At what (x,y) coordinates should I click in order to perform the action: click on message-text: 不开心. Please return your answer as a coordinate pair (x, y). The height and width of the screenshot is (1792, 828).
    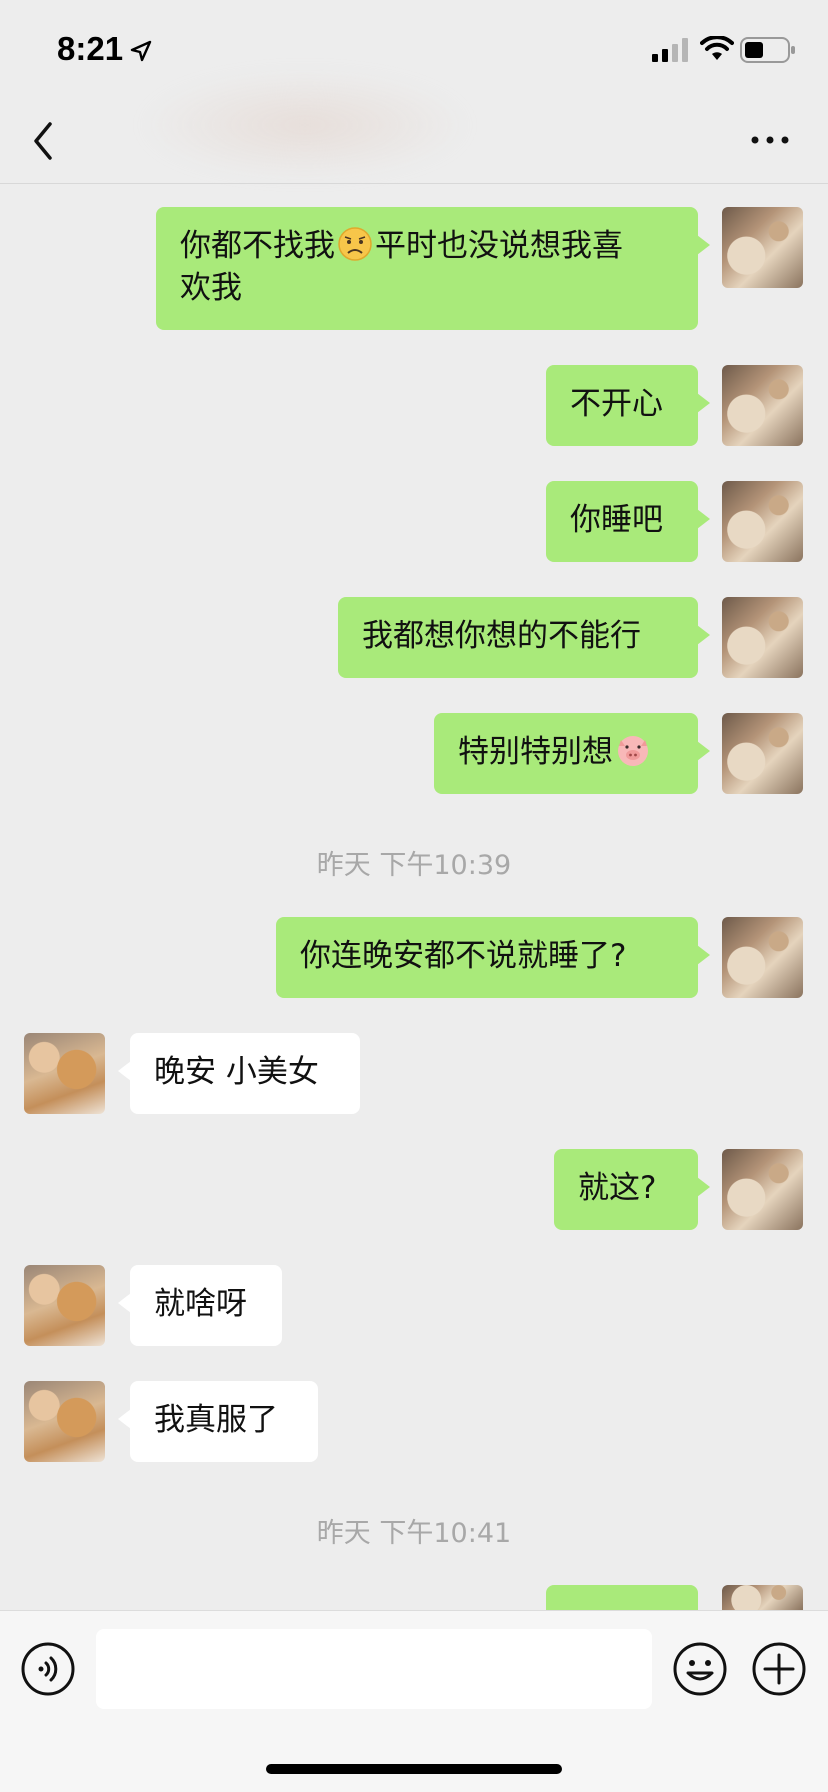
    Looking at the image, I should click on (616, 404).